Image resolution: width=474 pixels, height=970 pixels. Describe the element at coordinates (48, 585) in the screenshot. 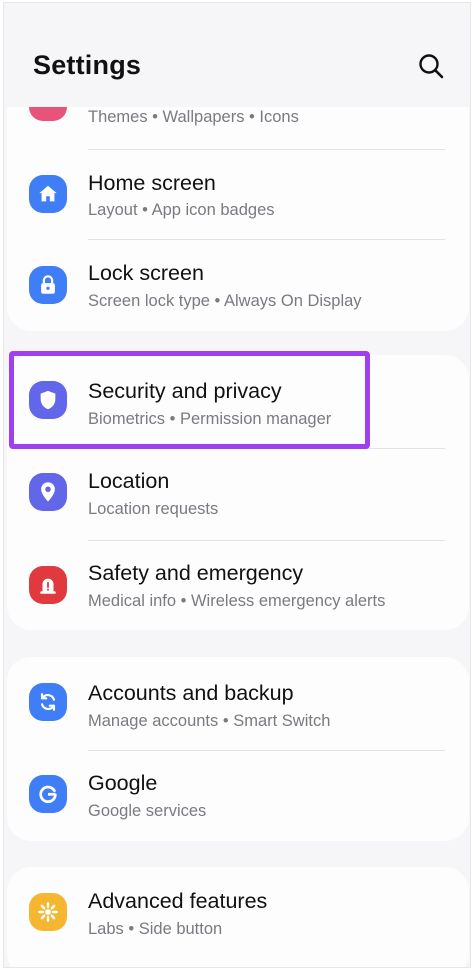

I see `emergency-alert-icon` at that location.